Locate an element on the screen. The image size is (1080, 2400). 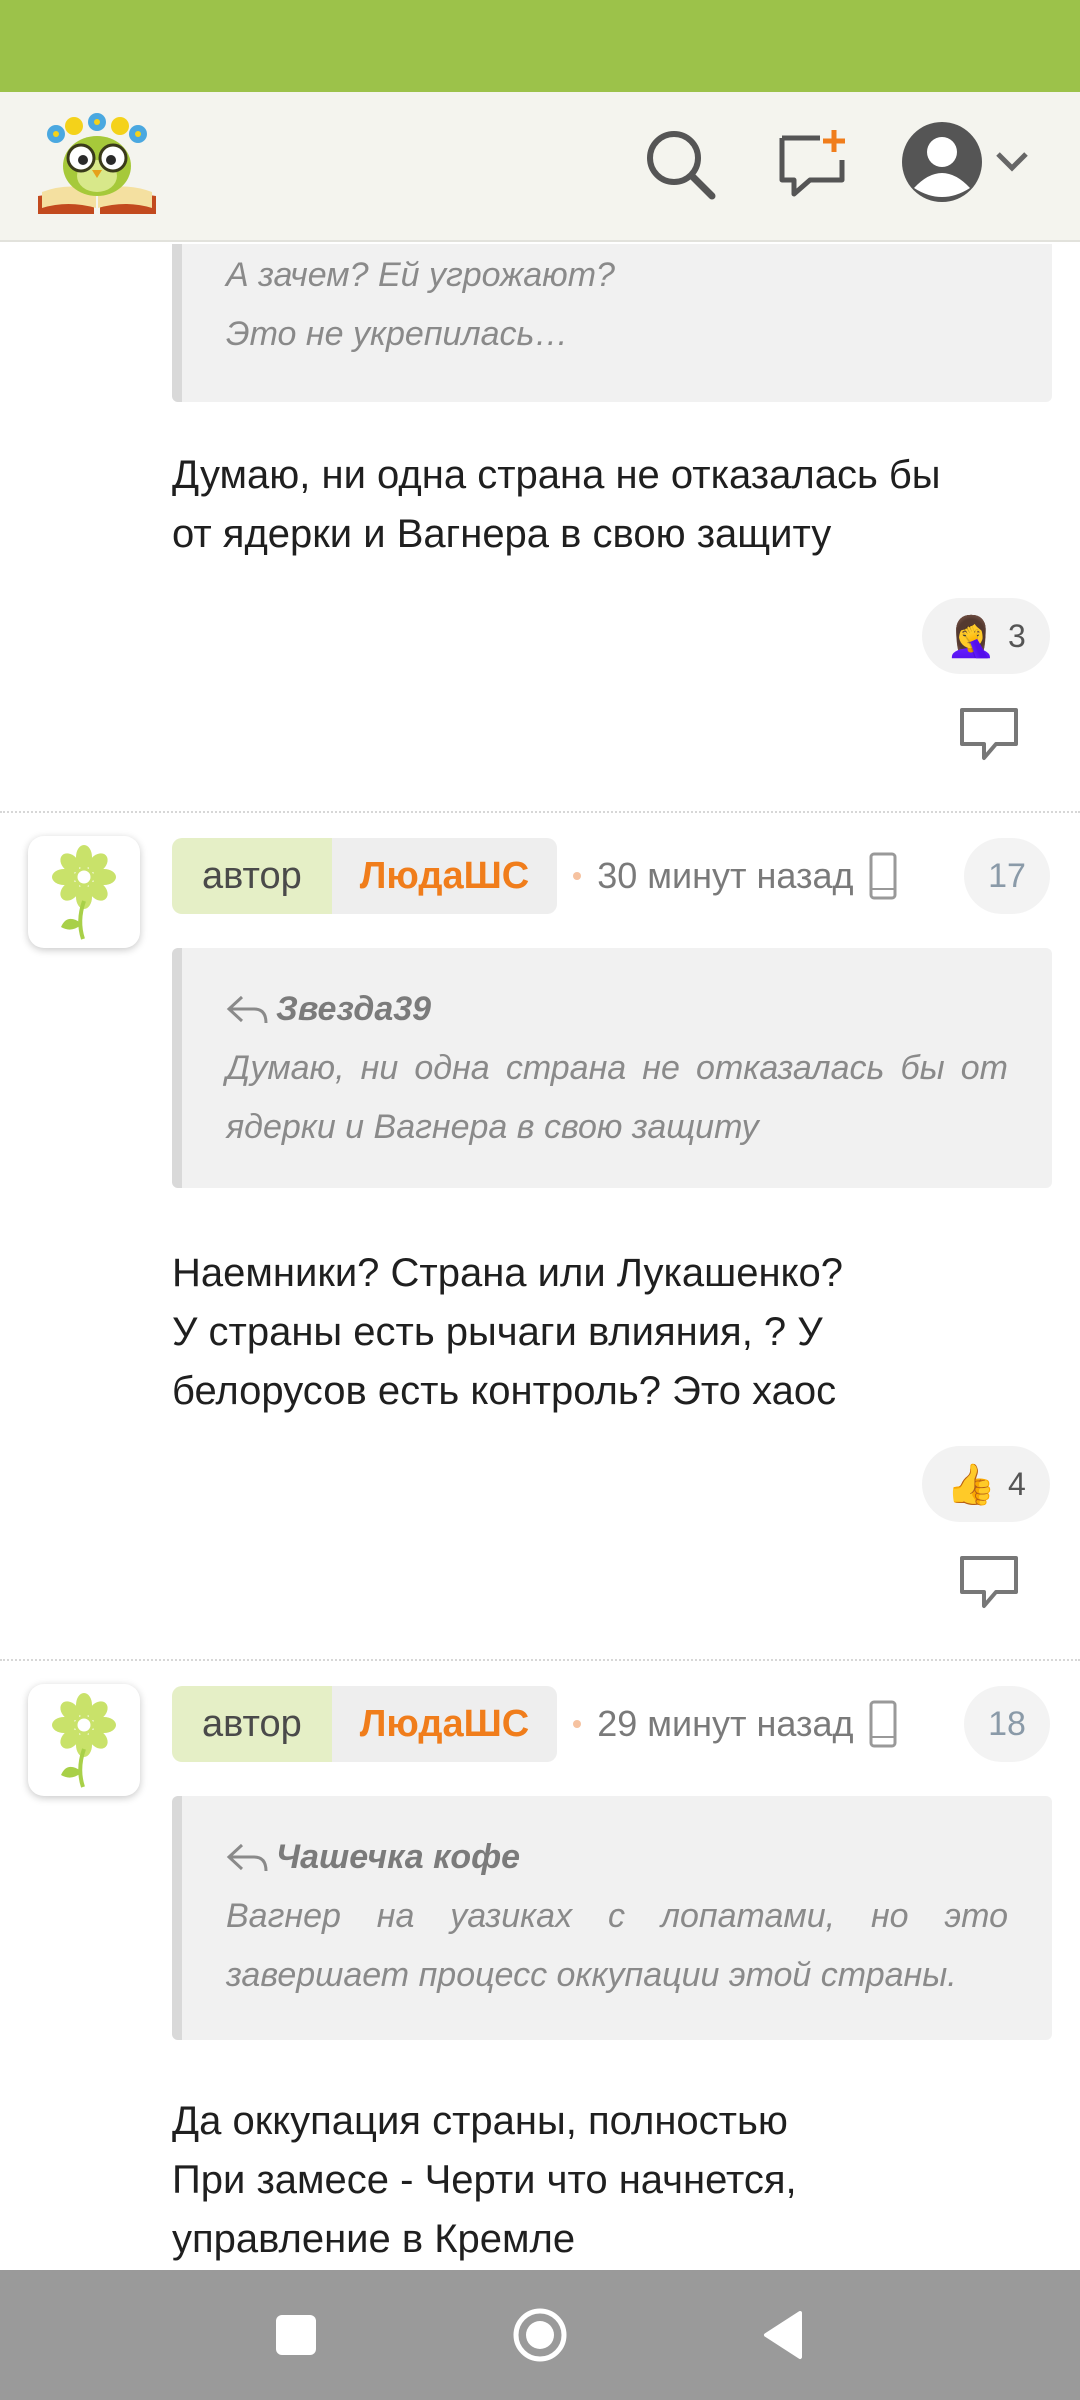
timestamp: 30 минут назад is located at coordinates (725, 875).